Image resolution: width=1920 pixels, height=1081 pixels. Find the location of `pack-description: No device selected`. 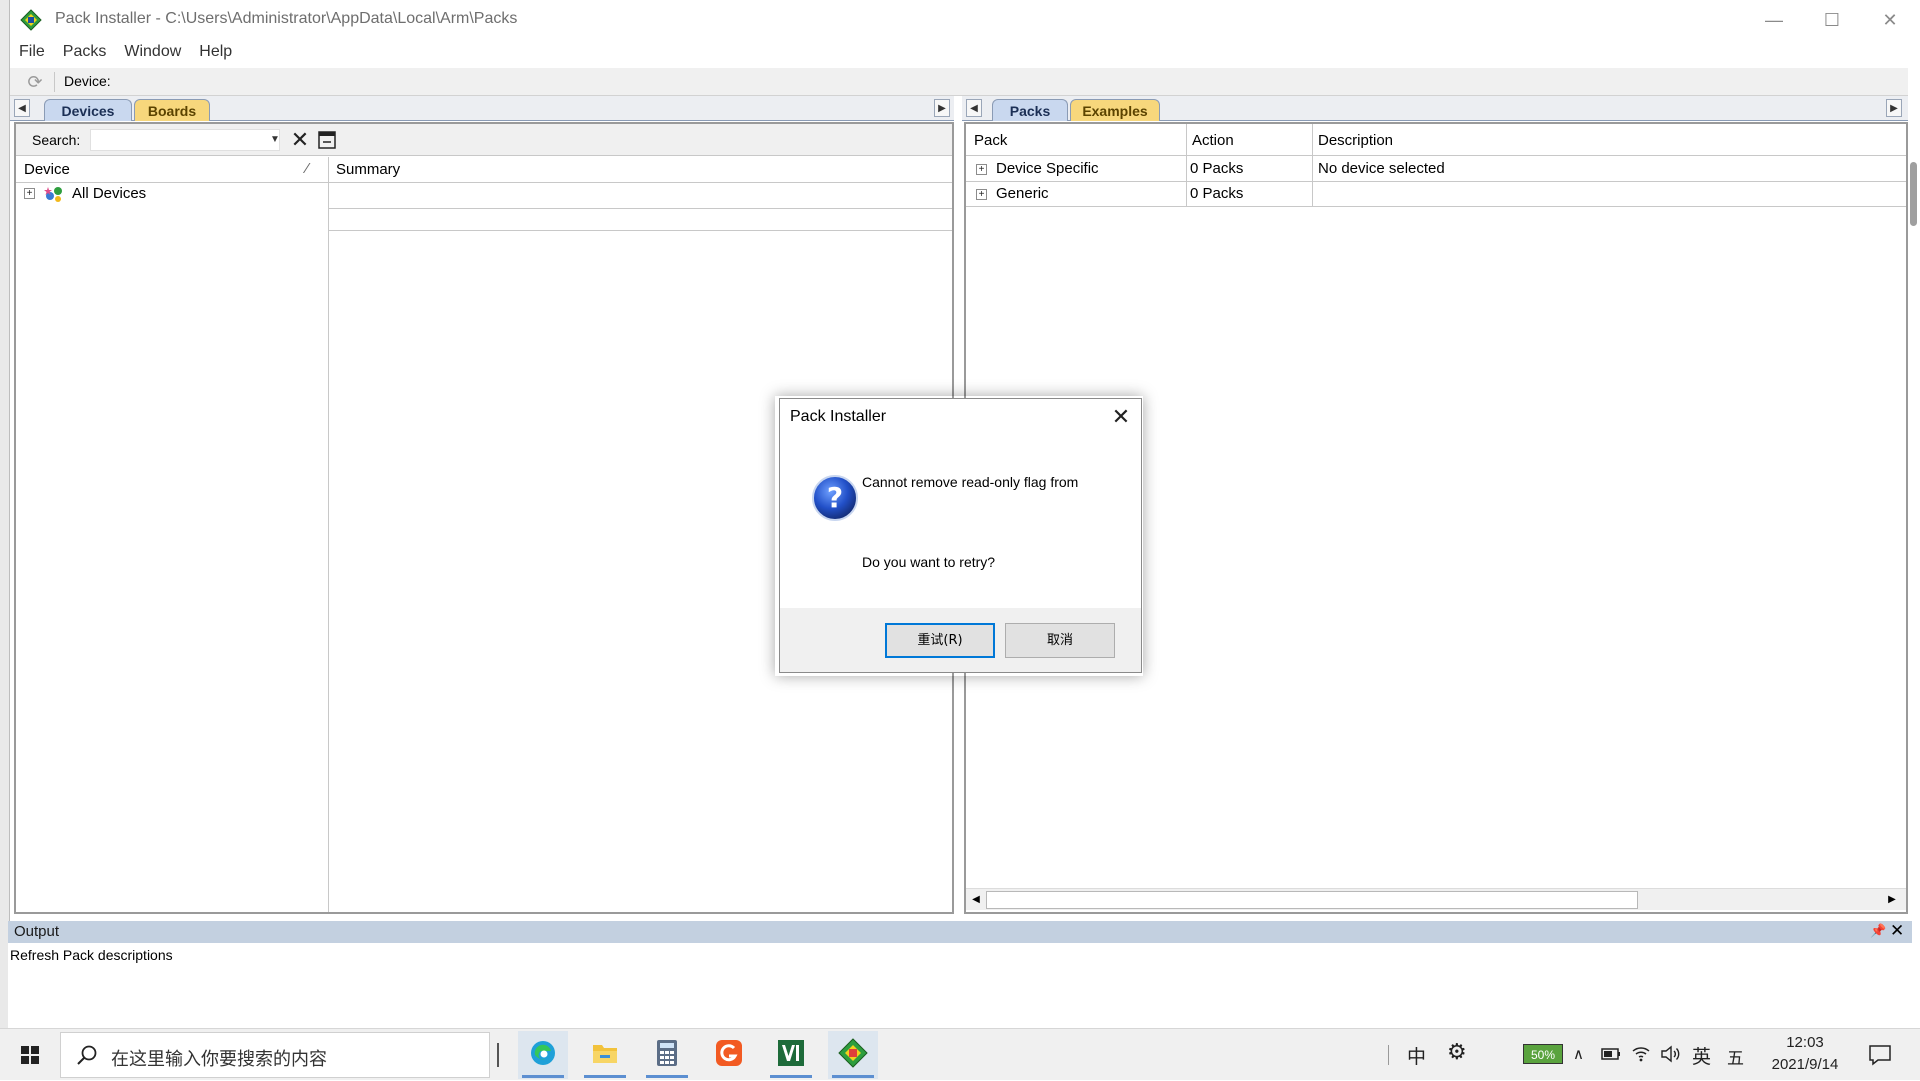

pack-description: No device selected is located at coordinates (1381, 168).